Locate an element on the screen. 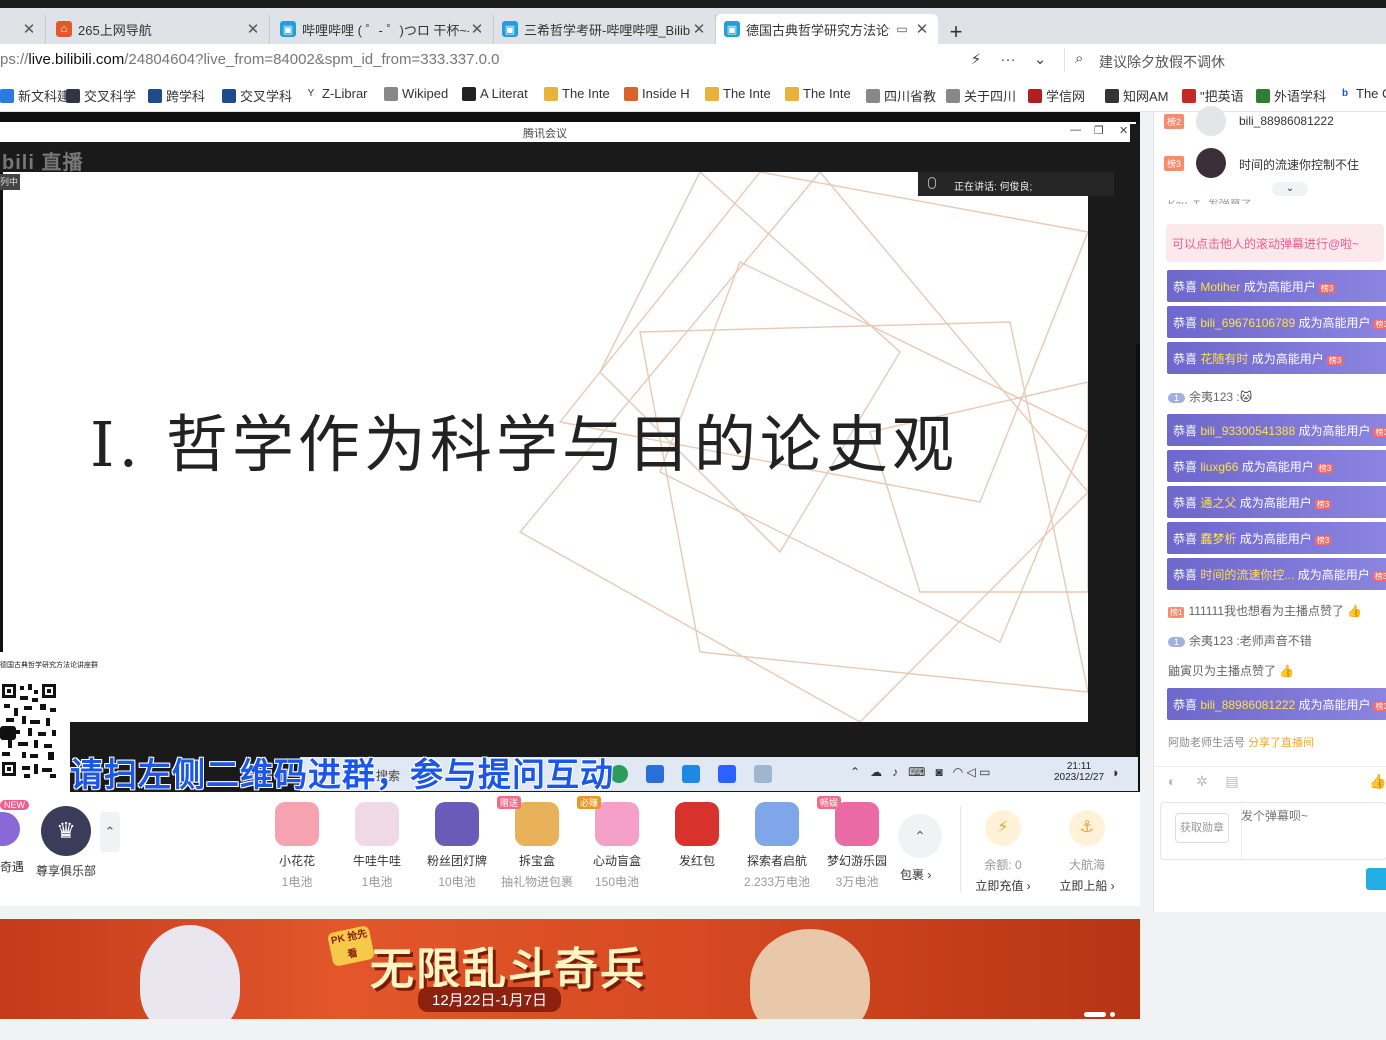 This screenshot has width=1386, height=1040. gift-item: 赠送 拆宝盒 抽礼物进包裹 is located at coordinates (537, 843).